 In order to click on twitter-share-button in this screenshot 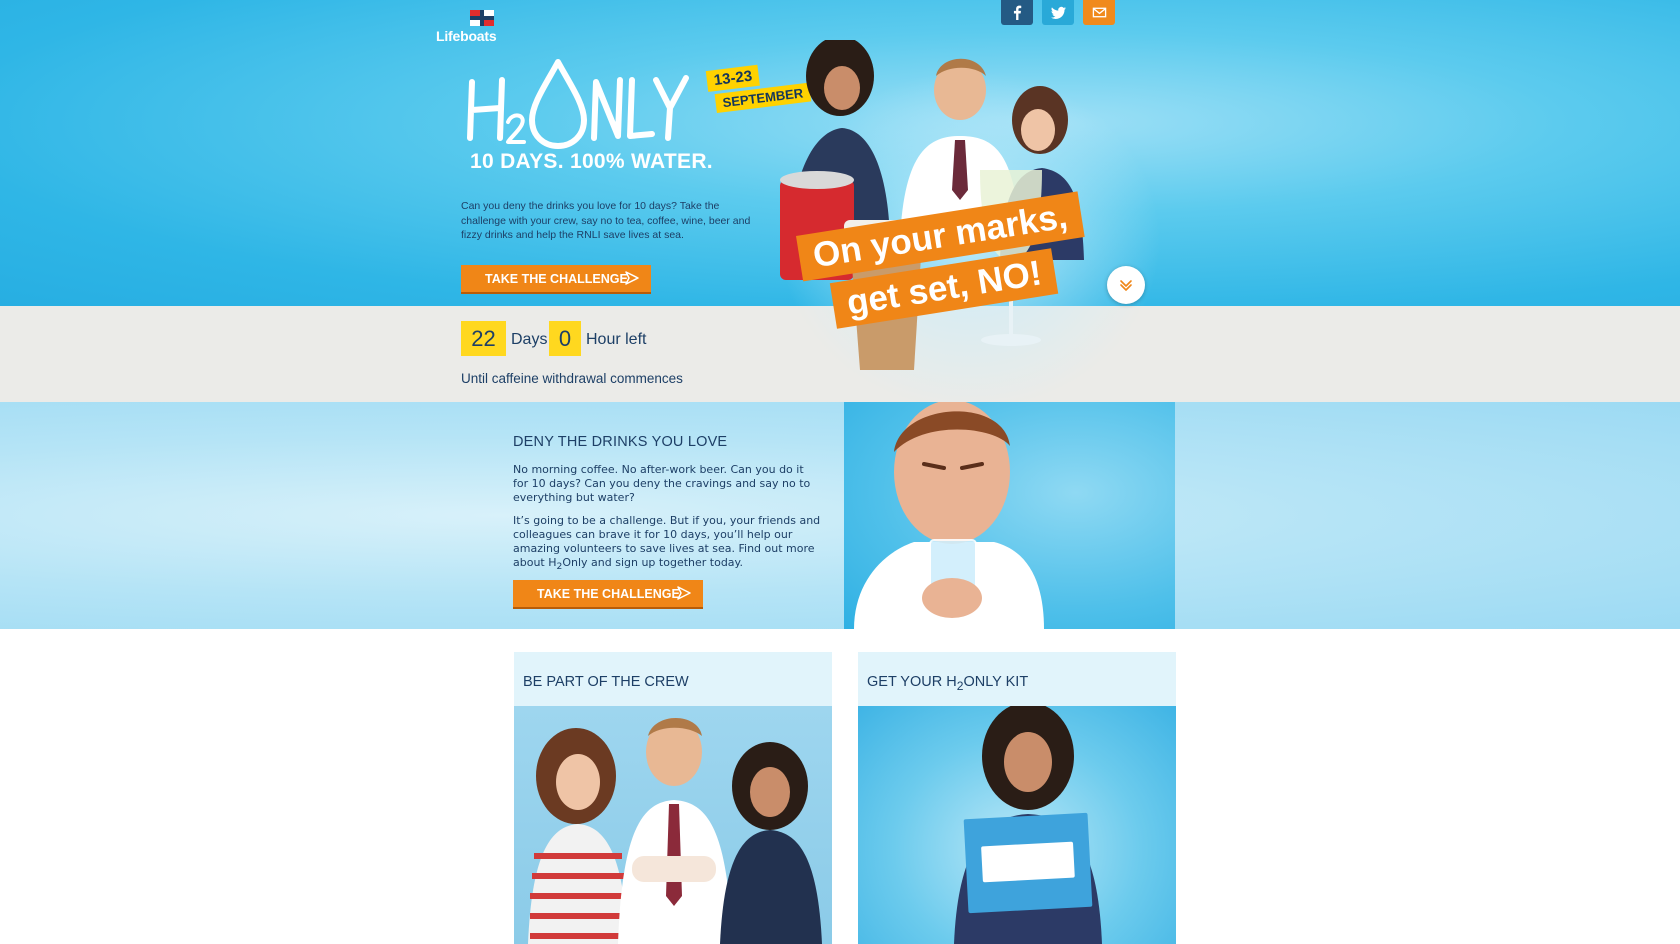, I will do `click(1058, 12)`.